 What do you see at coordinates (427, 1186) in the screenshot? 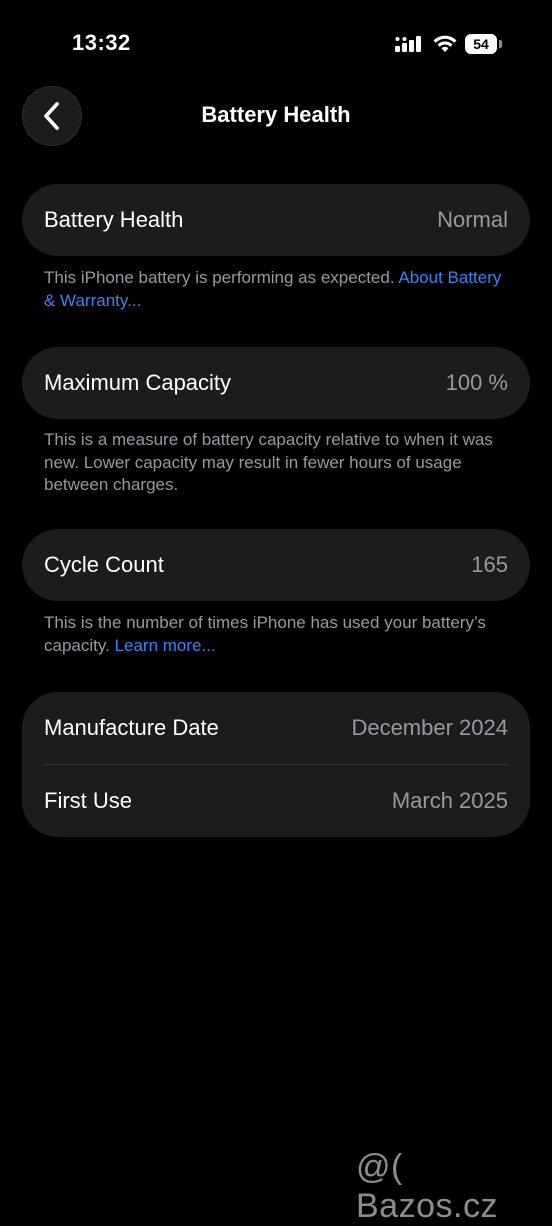
I see `watermark: @( Bazos.cz` at bounding box center [427, 1186].